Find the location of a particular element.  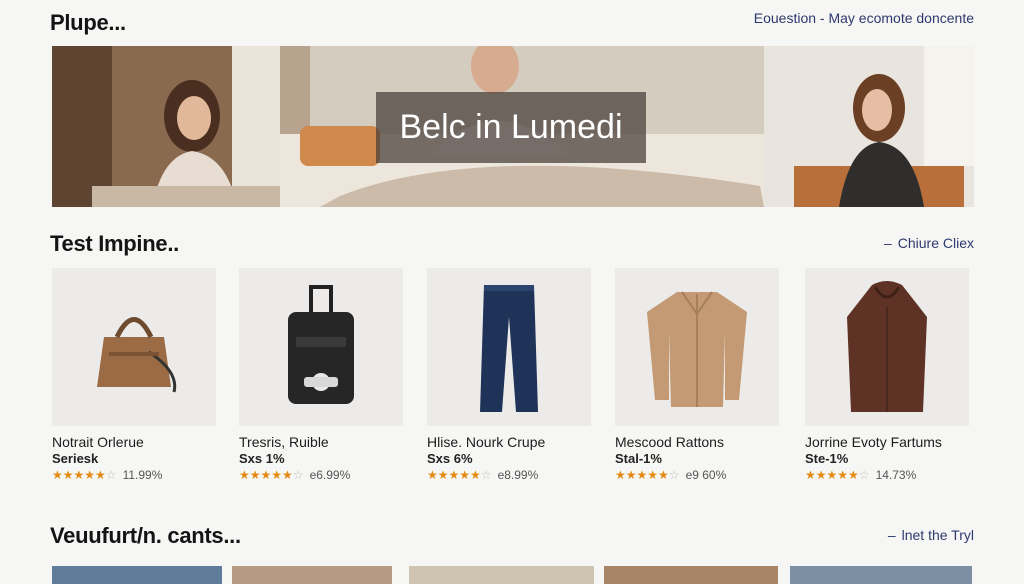

product-percent: e8.99% is located at coordinates (518, 475).